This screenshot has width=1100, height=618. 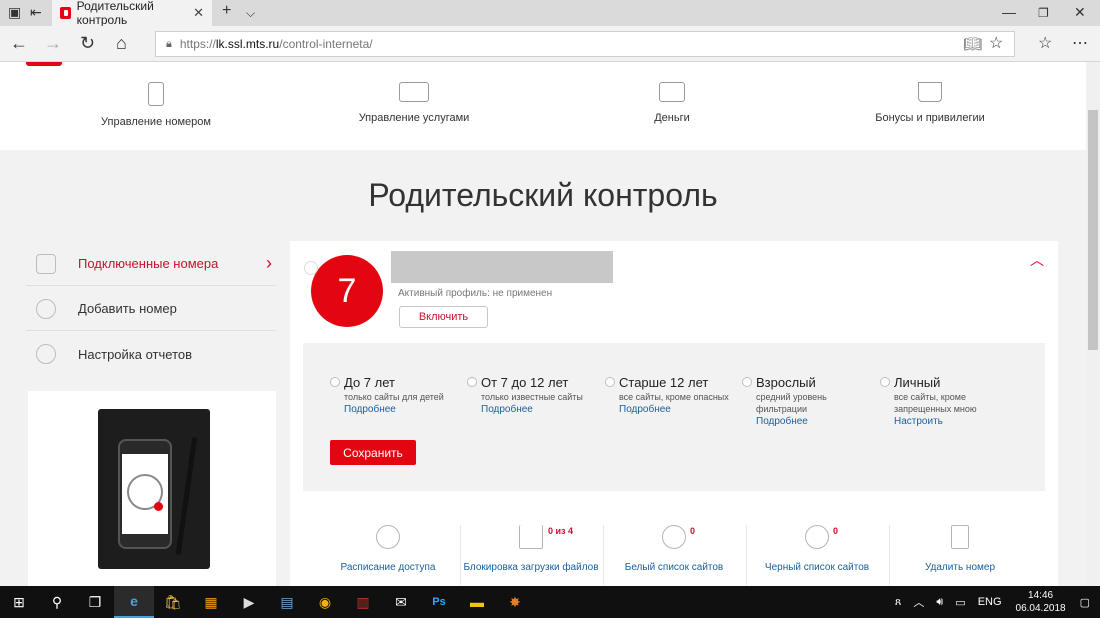 I want to click on action-blacklist: 0 Черный список сайтов, so click(x=817, y=549).